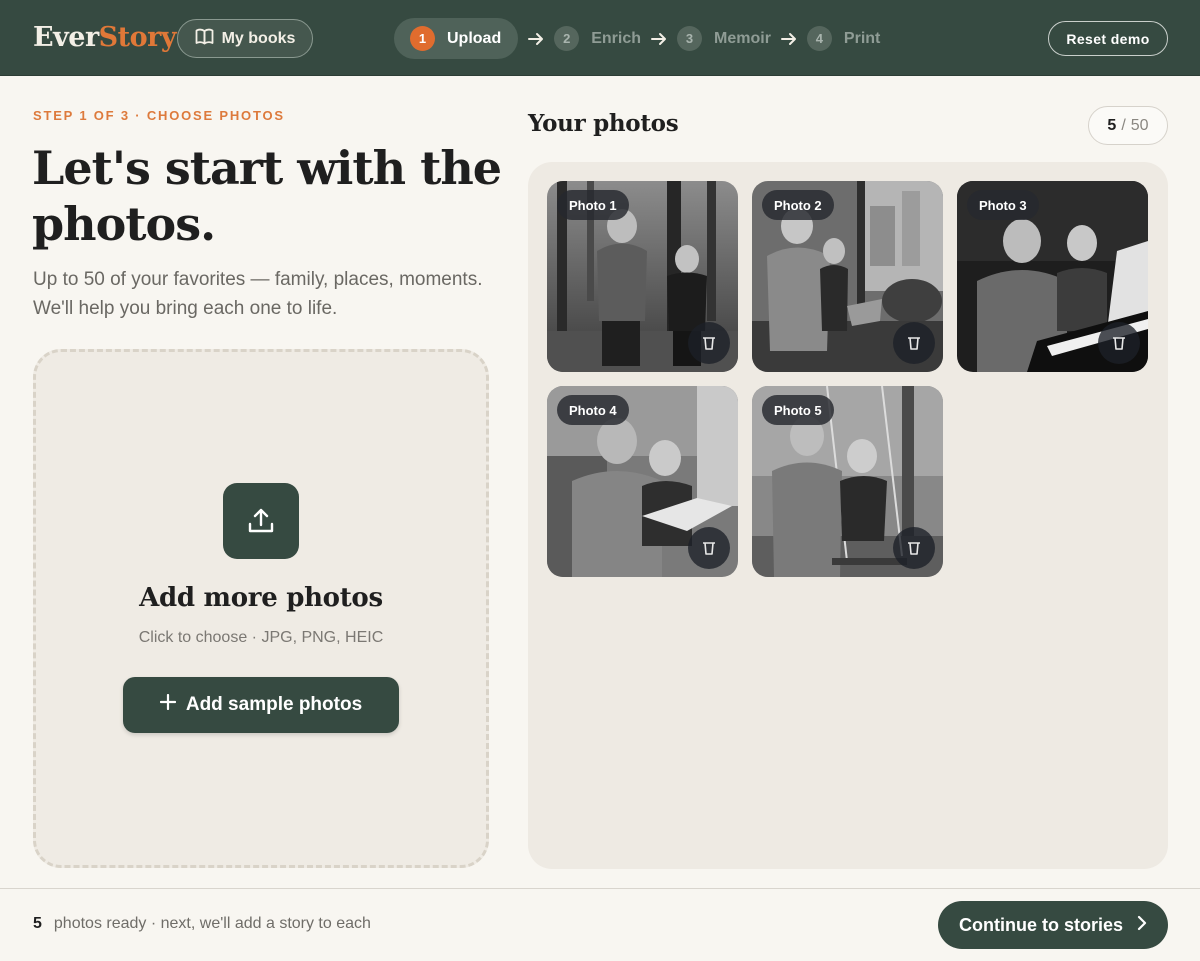  I want to click on logo-text-ever: Ever, so click(66, 37).